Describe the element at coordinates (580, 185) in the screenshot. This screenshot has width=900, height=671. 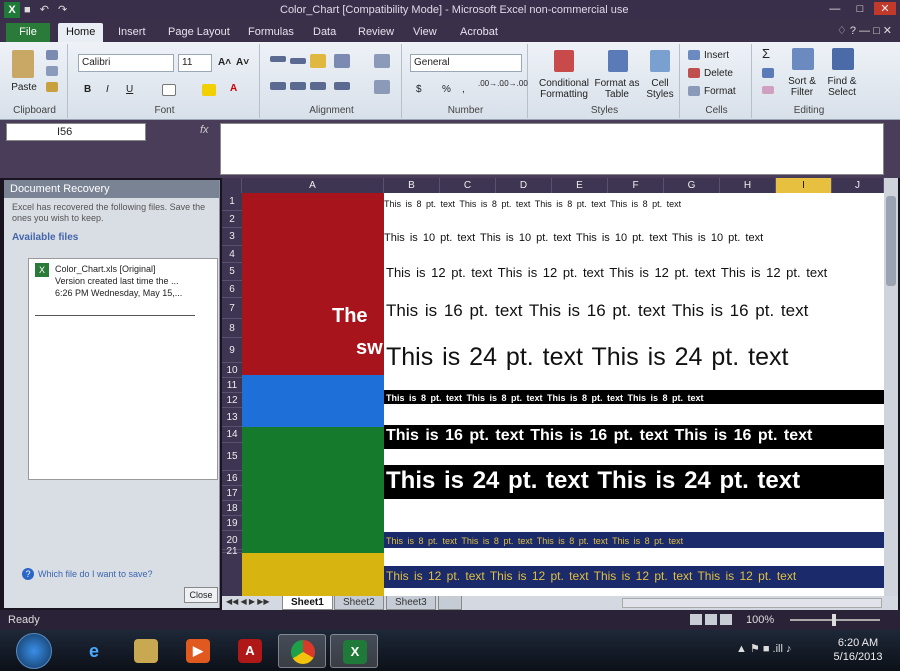
I see `column-header-e: E` at that location.